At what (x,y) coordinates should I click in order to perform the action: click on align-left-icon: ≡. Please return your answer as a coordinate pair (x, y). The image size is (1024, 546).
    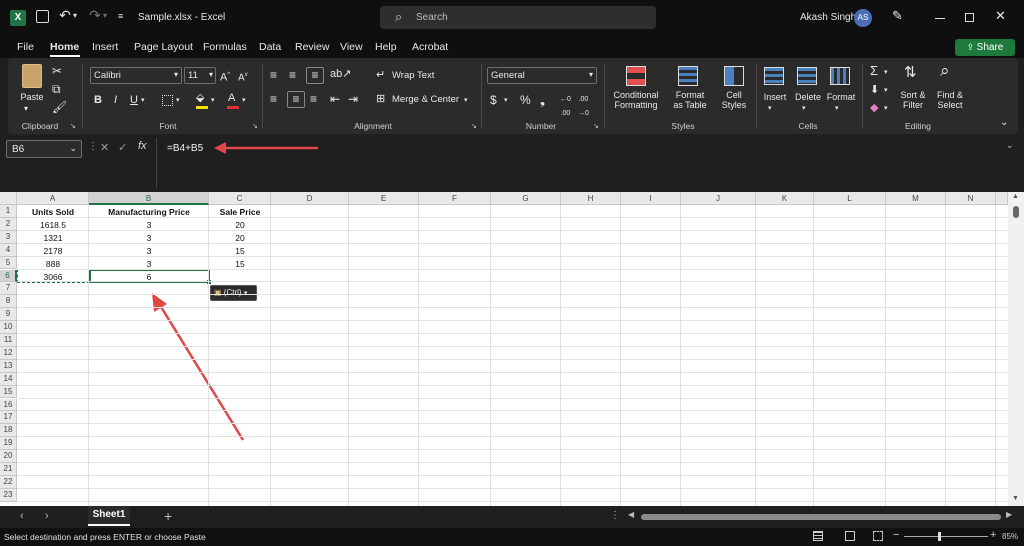
    Looking at the image, I should click on (273, 99).